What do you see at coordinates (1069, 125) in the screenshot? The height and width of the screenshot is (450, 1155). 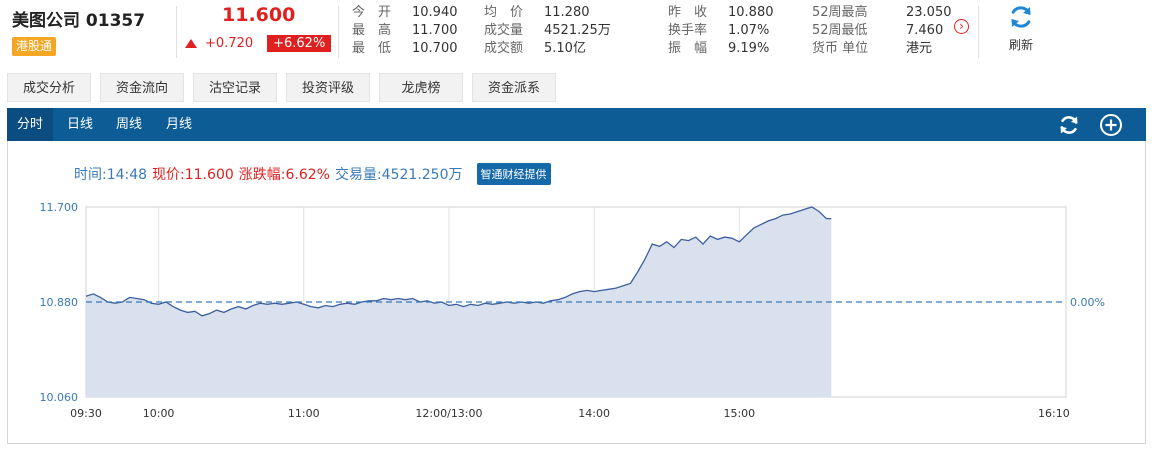 I see `reload-icon` at bounding box center [1069, 125].